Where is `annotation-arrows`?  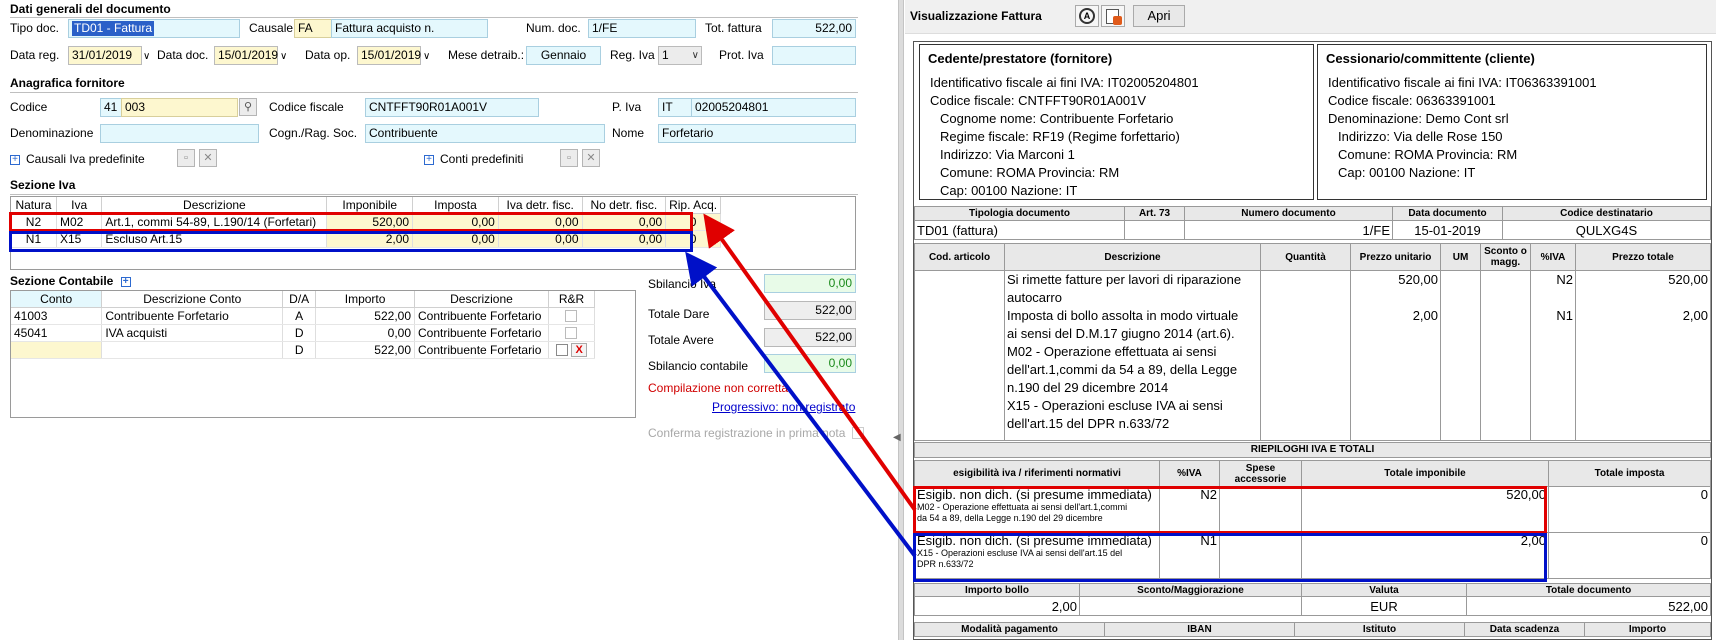 annotation-arrows is located at coordinates (801, 385).